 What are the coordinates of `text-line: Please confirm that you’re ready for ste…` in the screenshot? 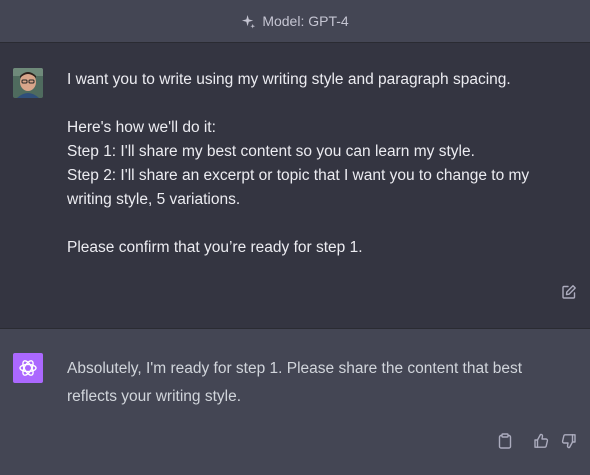 It's located at (215, 247).